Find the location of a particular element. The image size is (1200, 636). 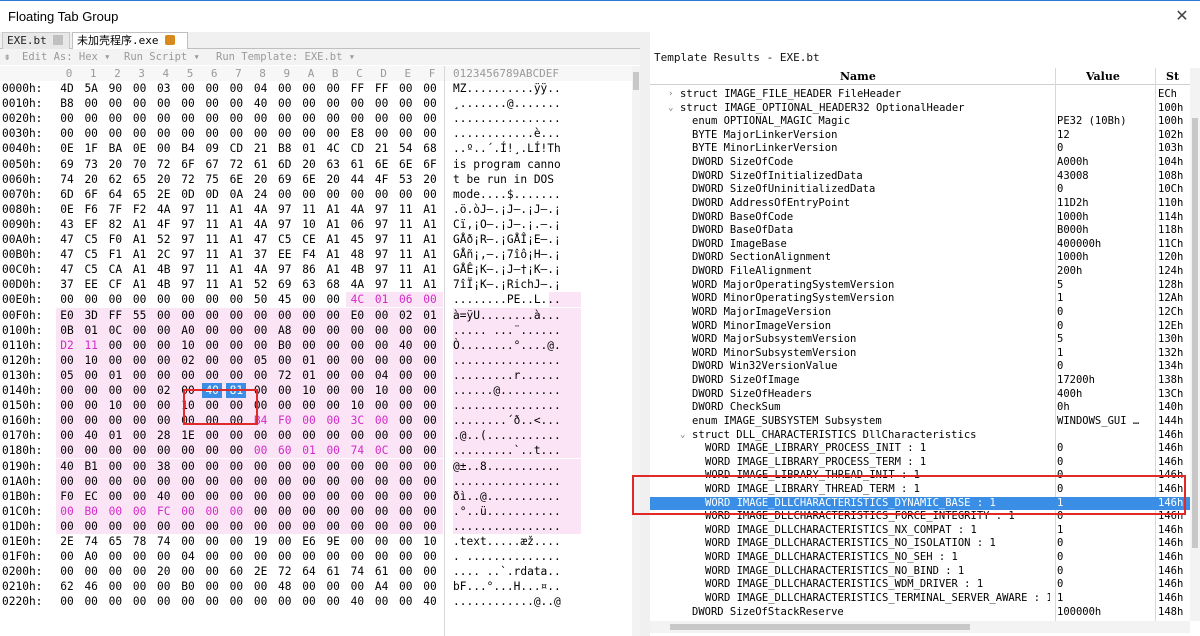

hex-byte: C5 is located at coordinates (285, 239).